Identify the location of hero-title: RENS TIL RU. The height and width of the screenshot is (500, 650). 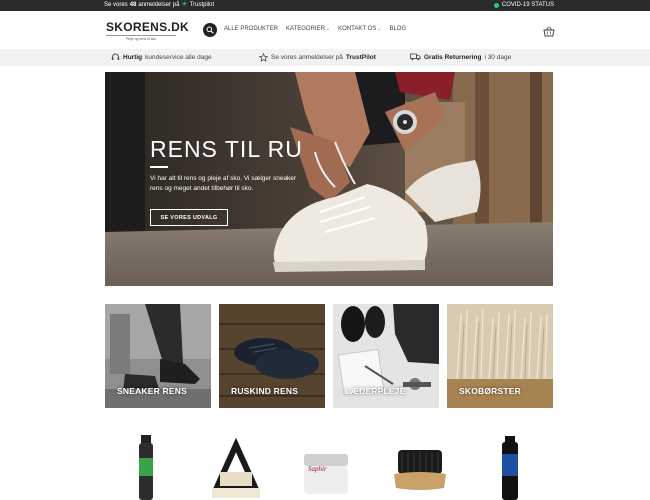
(226, 149).